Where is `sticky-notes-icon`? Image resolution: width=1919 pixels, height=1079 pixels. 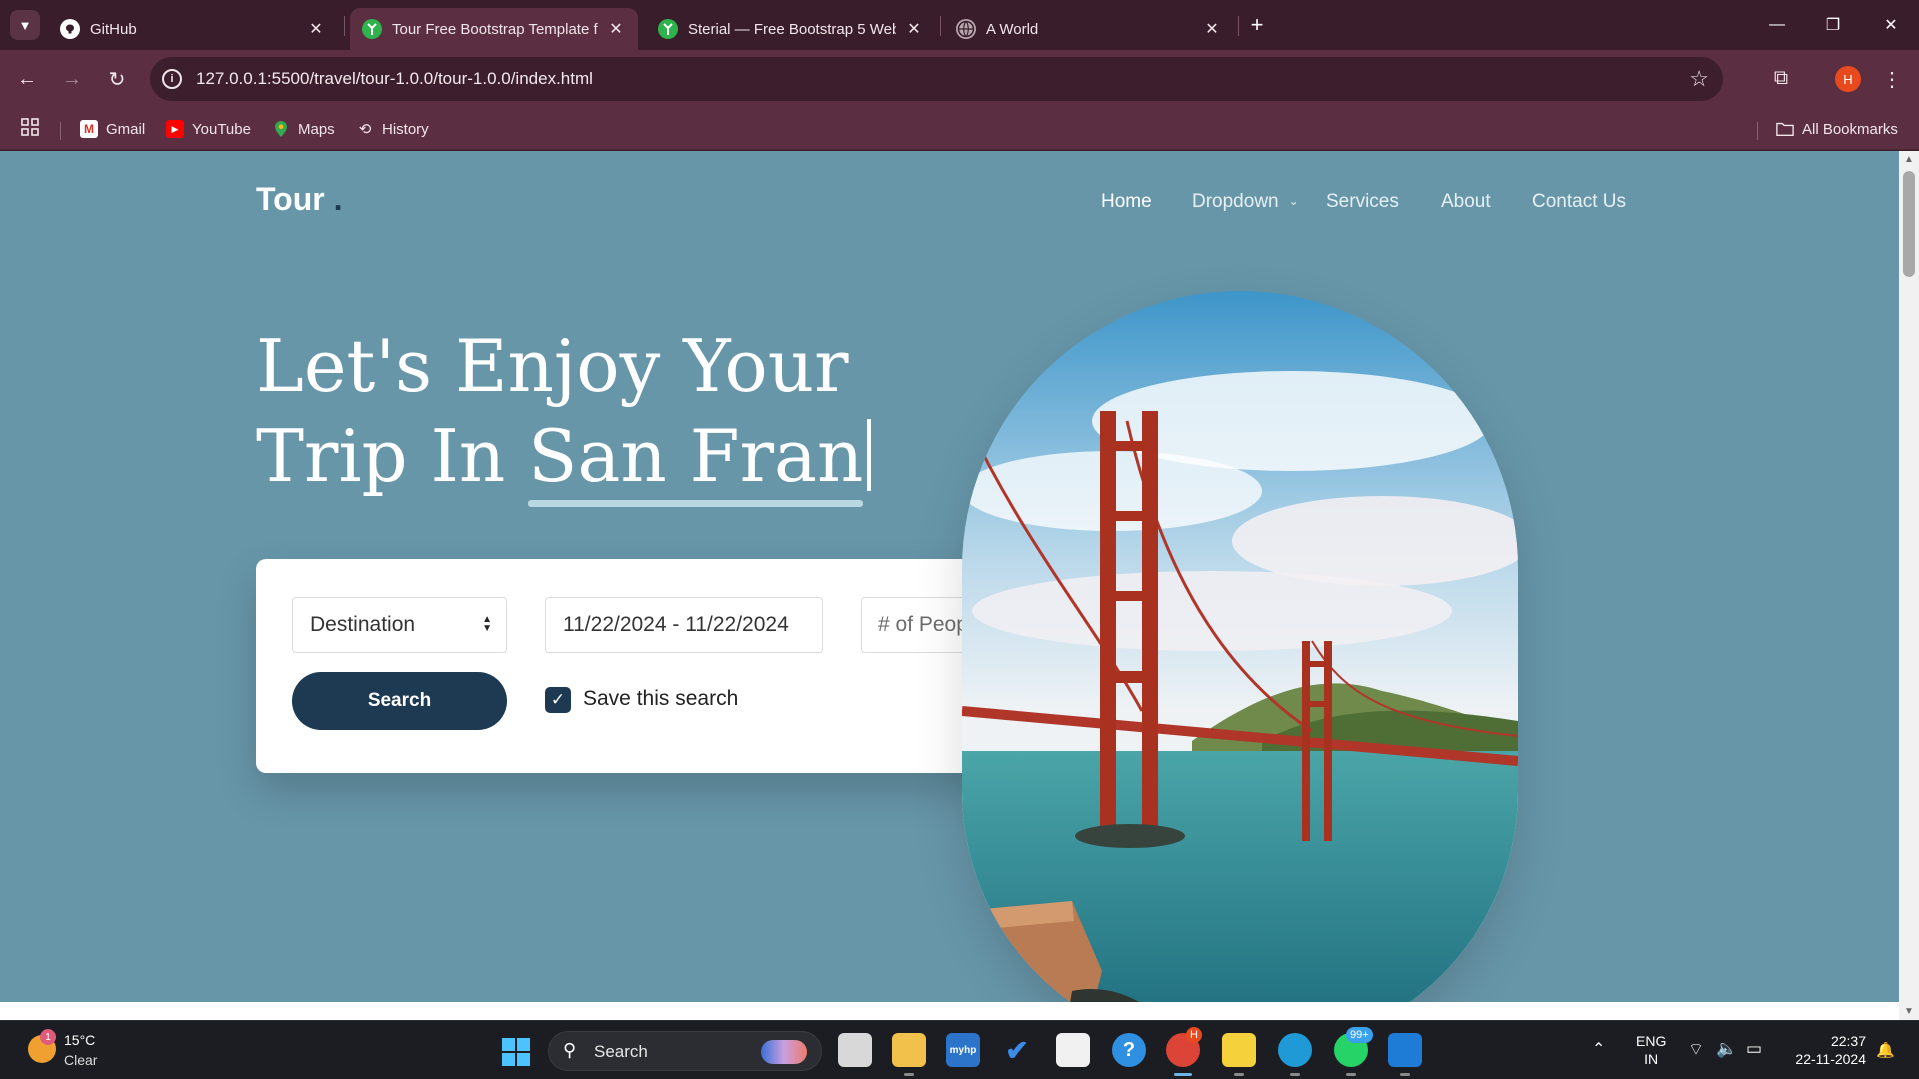 sticky-notes-icon is located at coordinates (1239, 1050).